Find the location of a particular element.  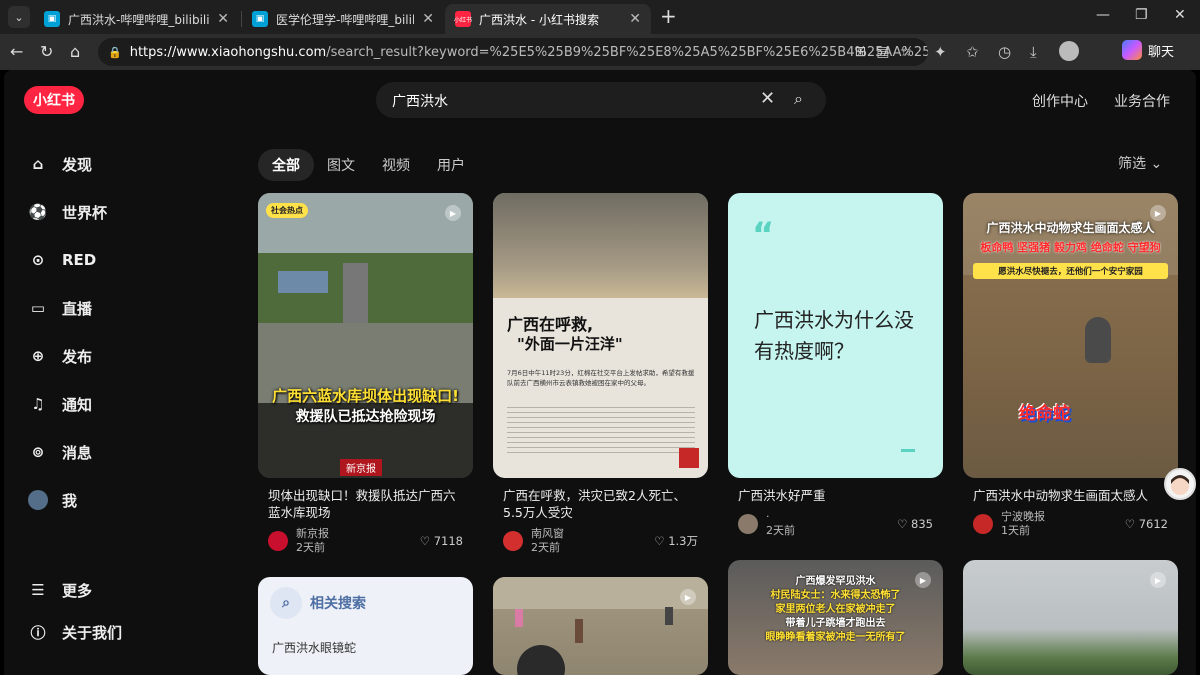

sidebar-item-label: 更多 is located at coordinates (77, 590).